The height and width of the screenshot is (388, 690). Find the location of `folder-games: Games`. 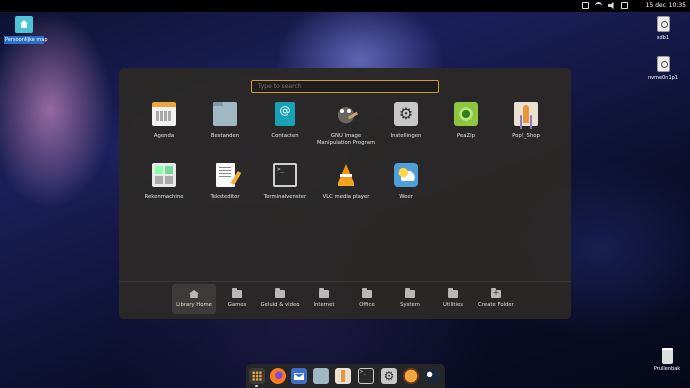

folder-games: Games is located at coordinates (237, 299).